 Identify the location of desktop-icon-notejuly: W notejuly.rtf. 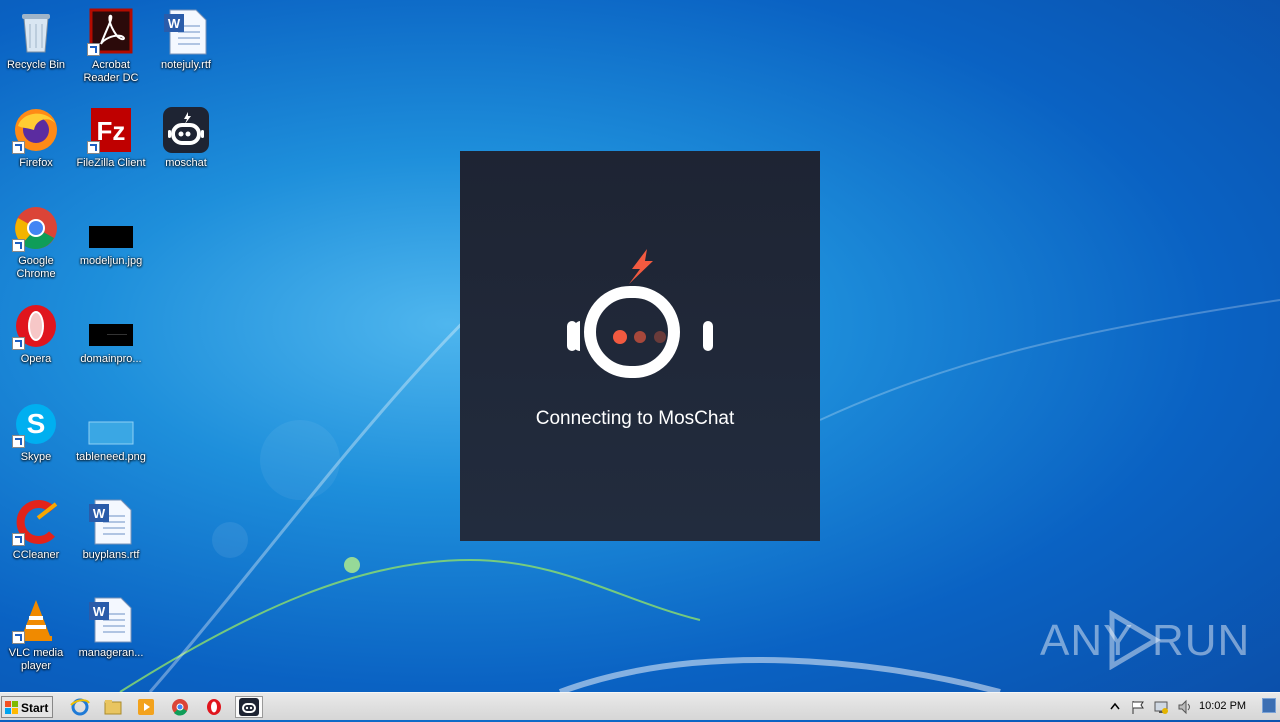
(186, 40).